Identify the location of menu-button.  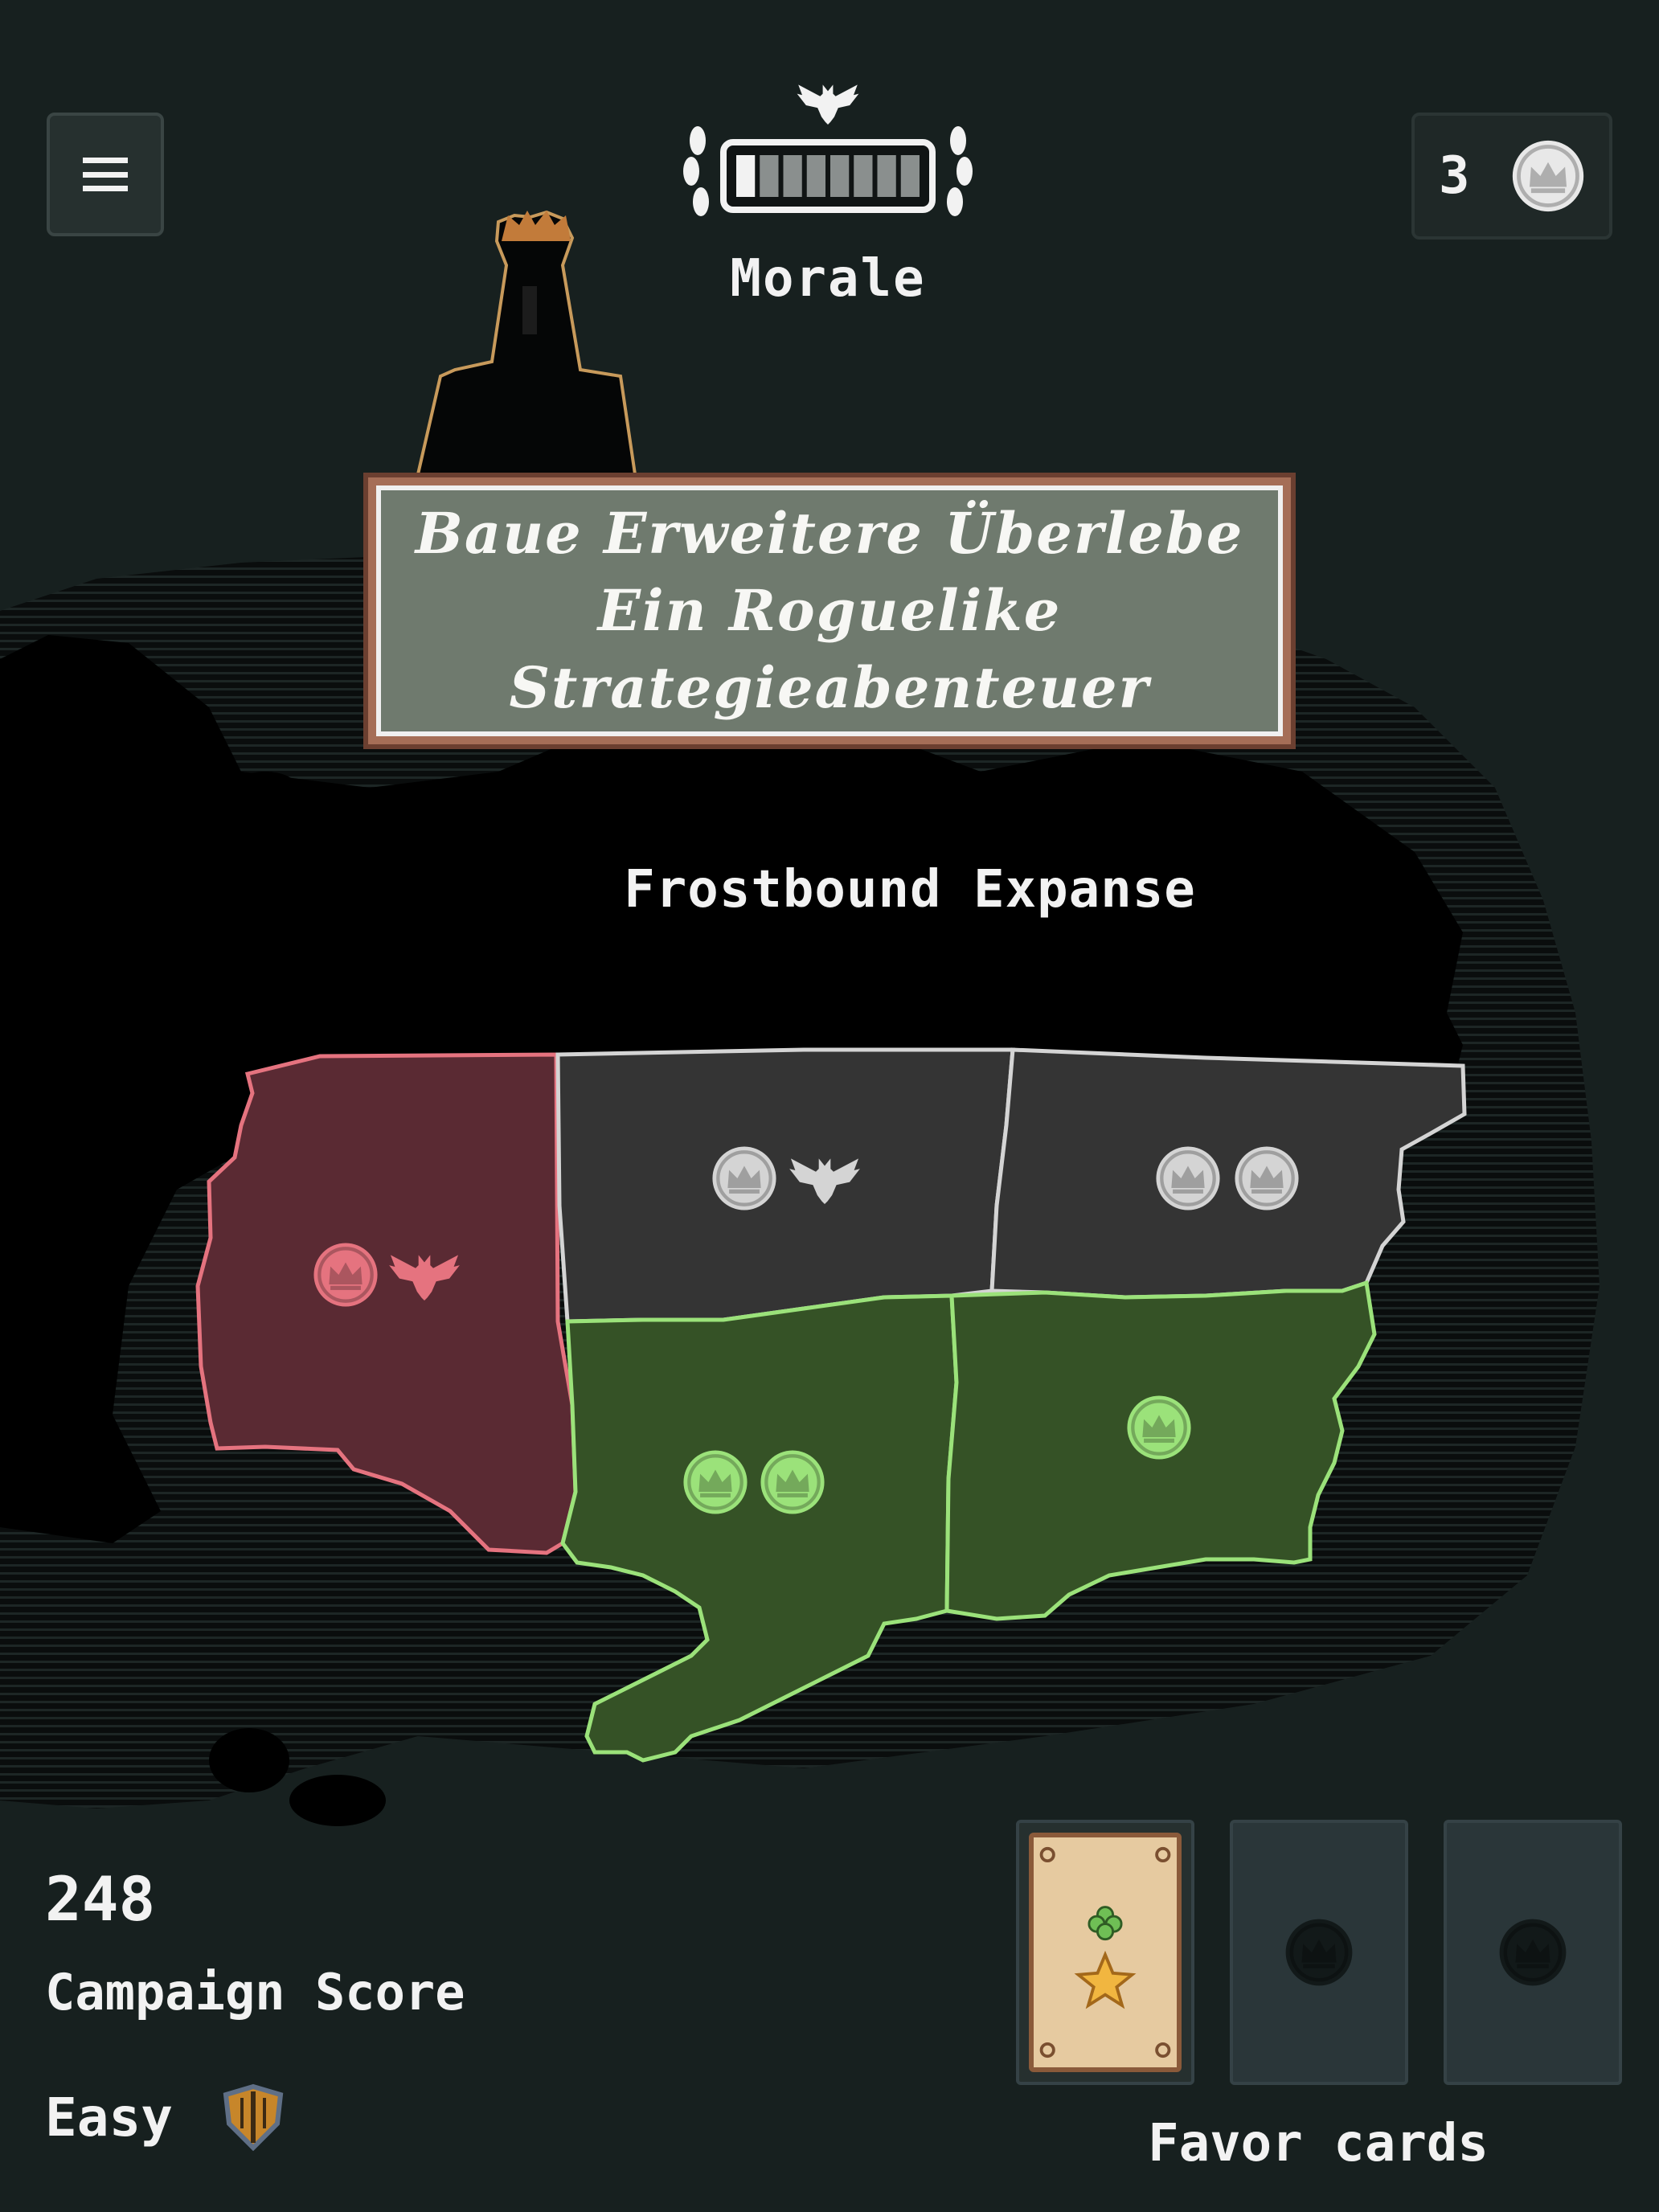
(105, 174).